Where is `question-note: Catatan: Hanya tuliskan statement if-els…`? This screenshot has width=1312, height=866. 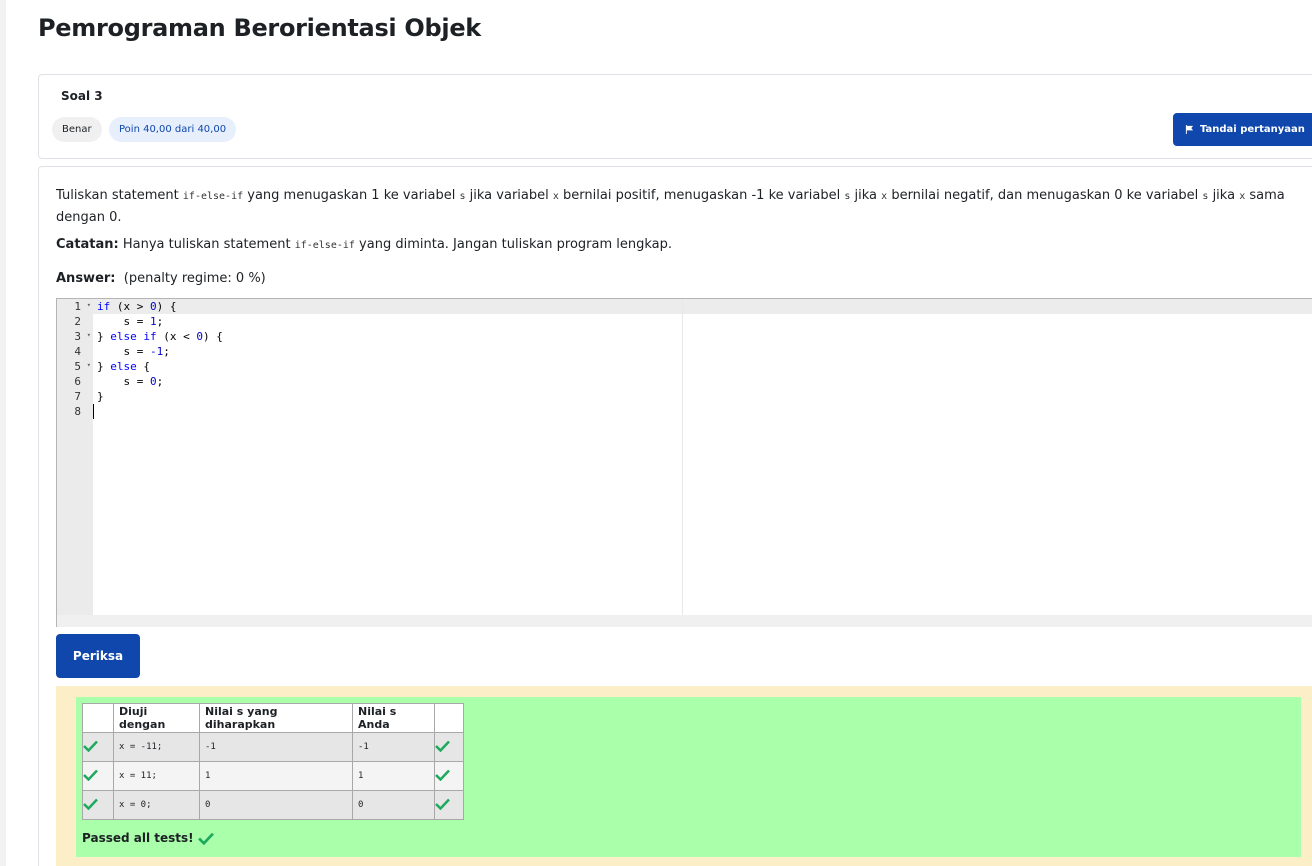
question-note: Catatan: Hanya tuliskan statement if-els… is located at coordinates (364, 244).